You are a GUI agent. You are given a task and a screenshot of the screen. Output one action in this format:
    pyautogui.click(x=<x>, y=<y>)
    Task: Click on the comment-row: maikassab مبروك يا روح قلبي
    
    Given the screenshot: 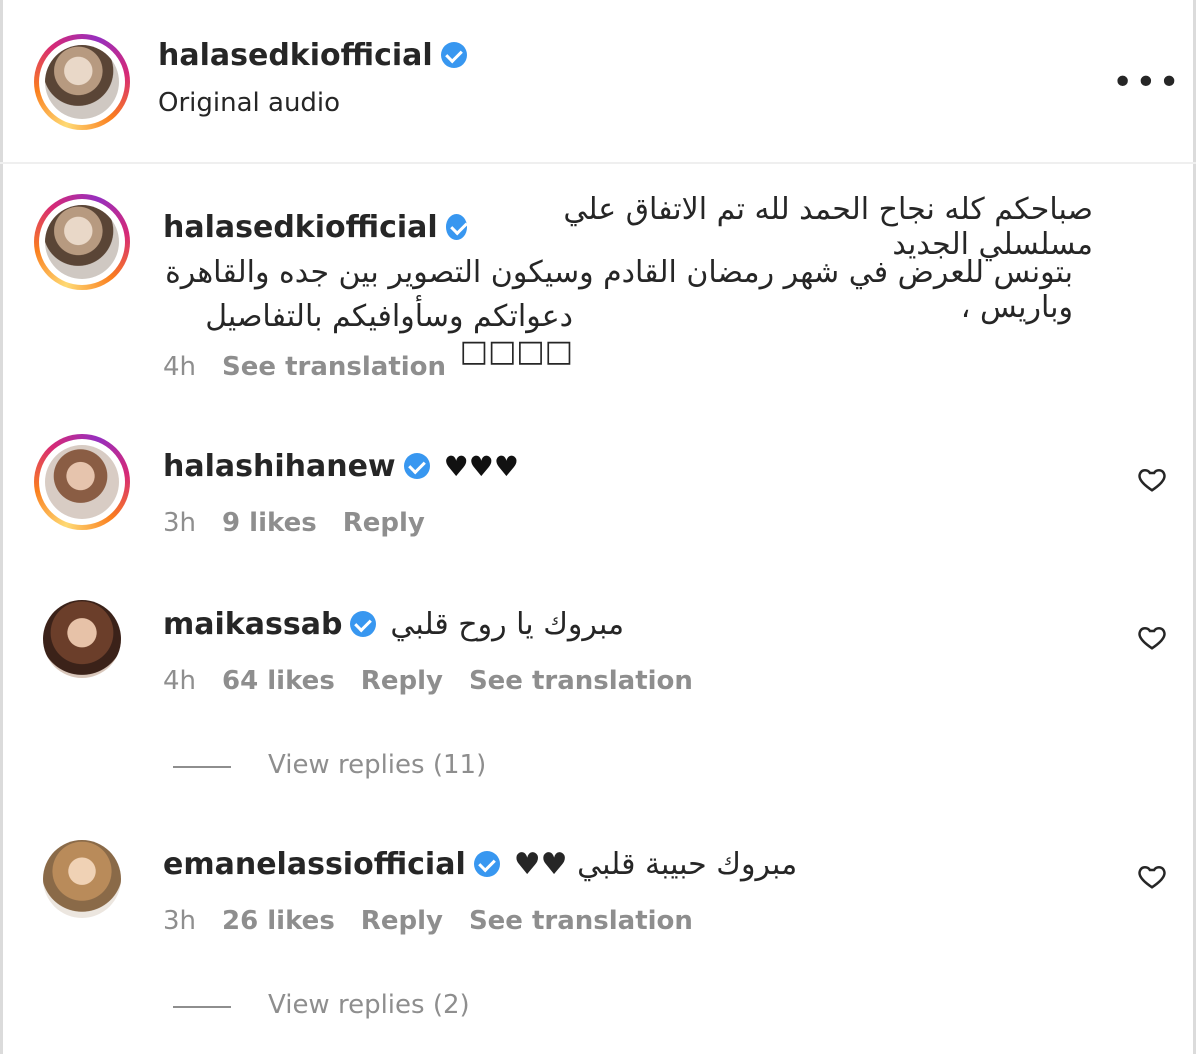 What is the action you would take?
    pyautogui.click(x=393, y=624)
    